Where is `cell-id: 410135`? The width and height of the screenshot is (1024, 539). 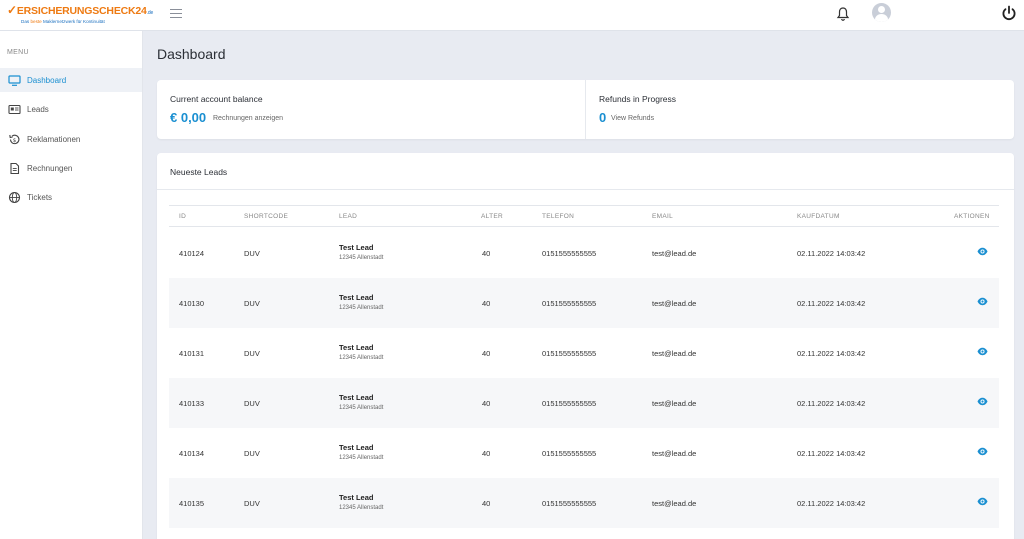 cell-id: 410135 is located at coordinates (192, 503).